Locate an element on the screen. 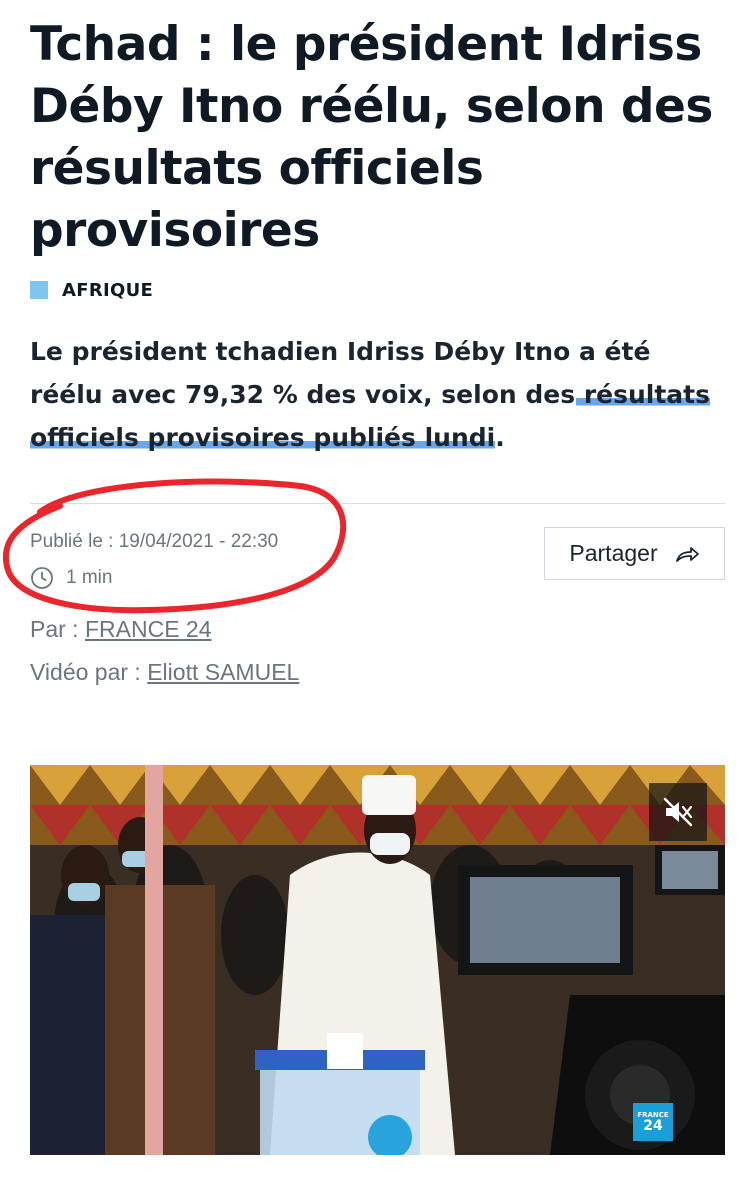 This screenshot has width=755, height=1200. clock-icon is located at coordinates (42, 578).